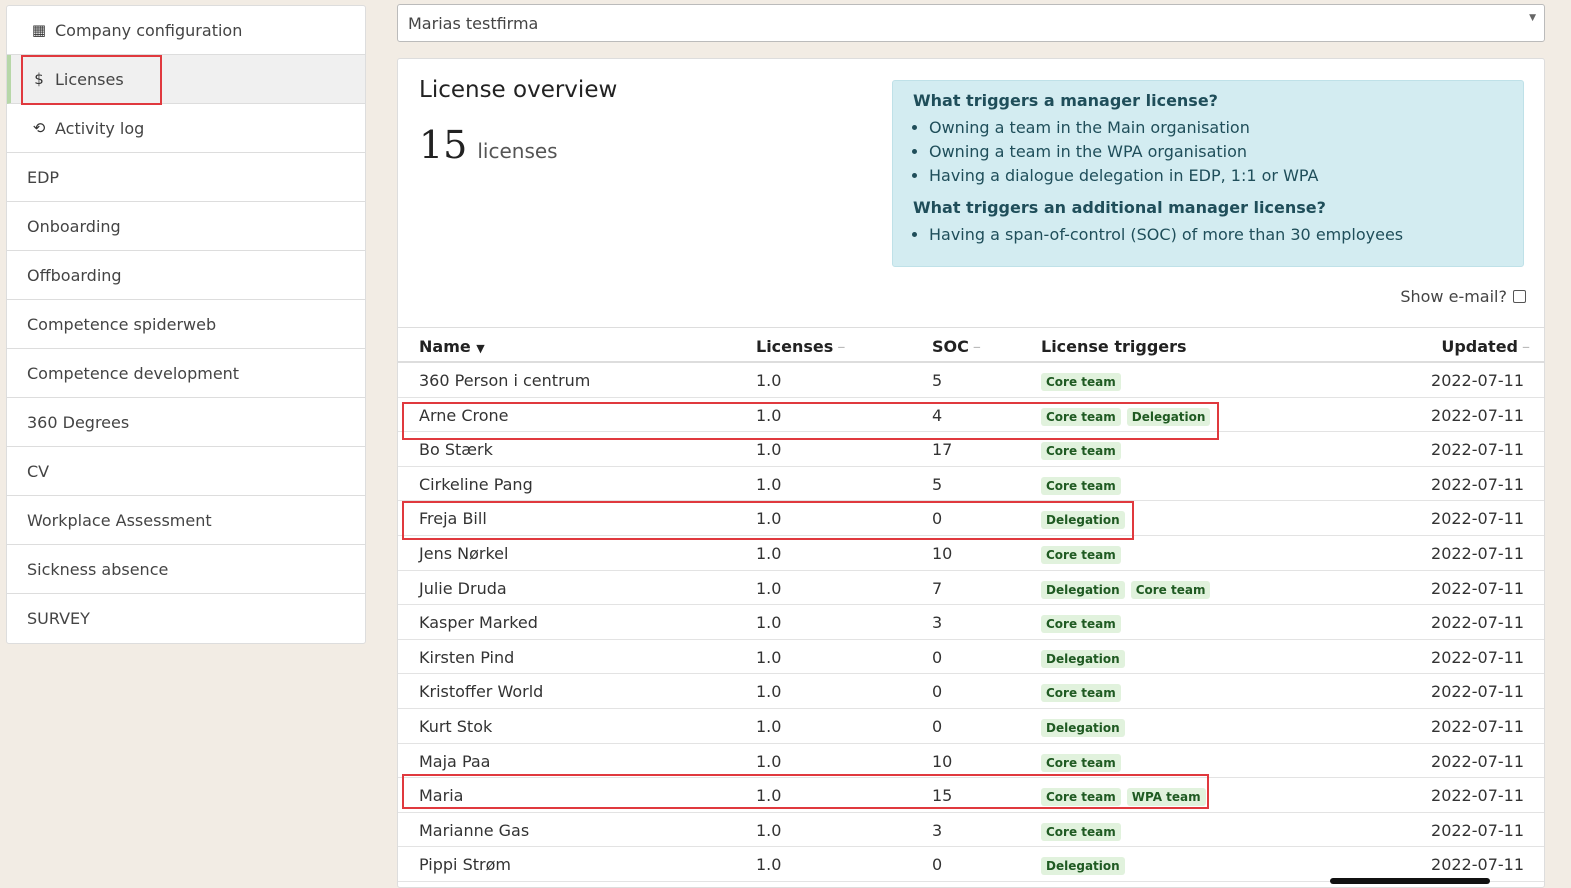 Image resolution: width=1571 pixels, height=888 pixels. Describe the element at coordinates (464, 415) in the screenshot. I see `row-name: Arne Crone` at that location.